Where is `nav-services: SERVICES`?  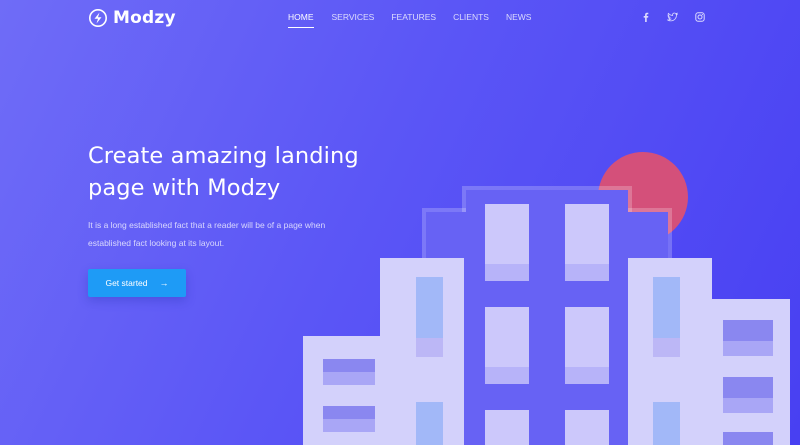 nav-services: SERVICES is located at coordinates (353, 20).